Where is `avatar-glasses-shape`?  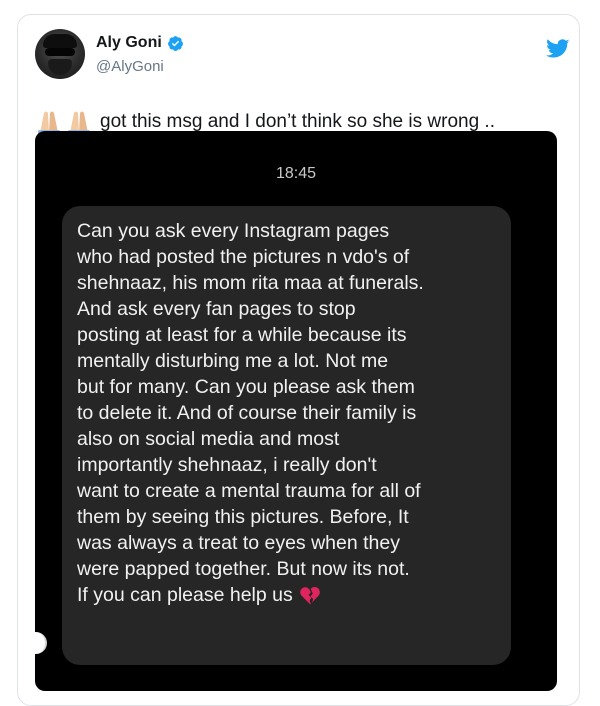
avatar-glasses-shape is located at coordinates (60, 52).